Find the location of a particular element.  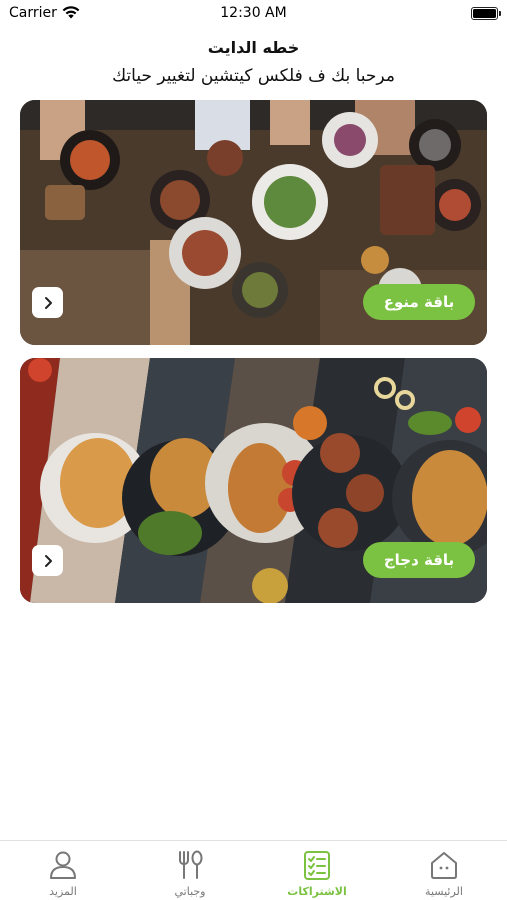

tab-subscriptions: الاشتراكات is located at coordinates (317, 870).